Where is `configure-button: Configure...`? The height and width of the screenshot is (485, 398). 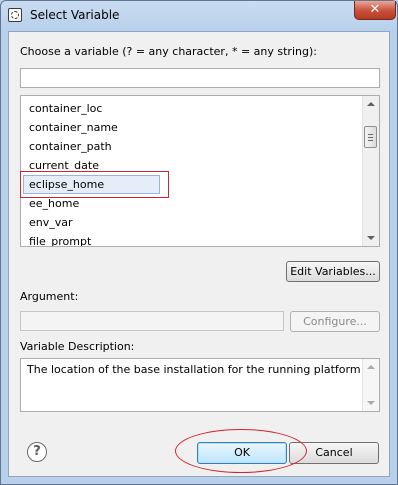
configure-button: Configure... is located at coordinates (335, 321).